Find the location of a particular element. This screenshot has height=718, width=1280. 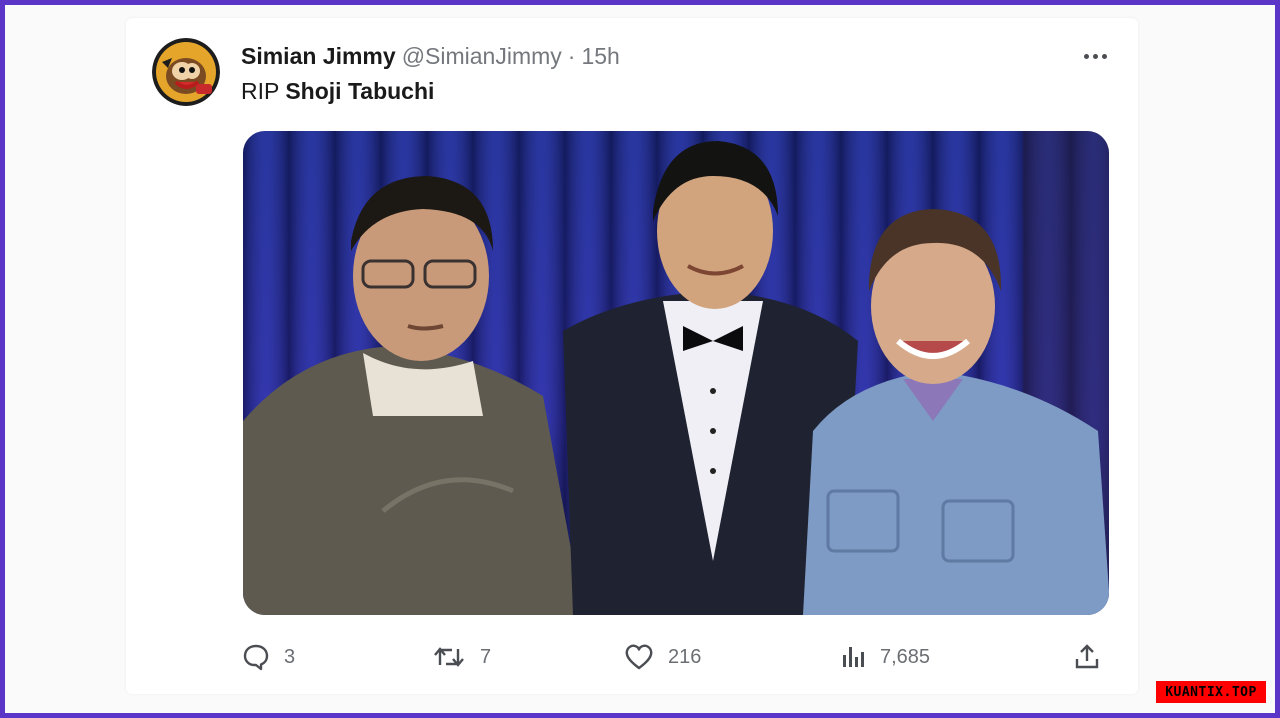

like-button: 216 is located at coordinates (662, 657).